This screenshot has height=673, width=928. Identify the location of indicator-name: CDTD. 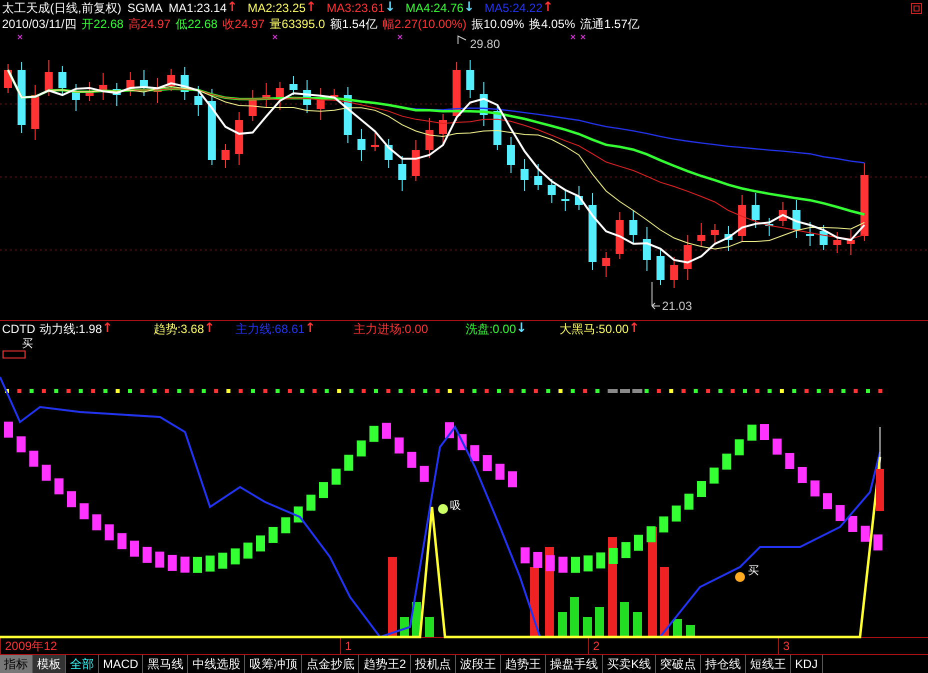
(19, 329).